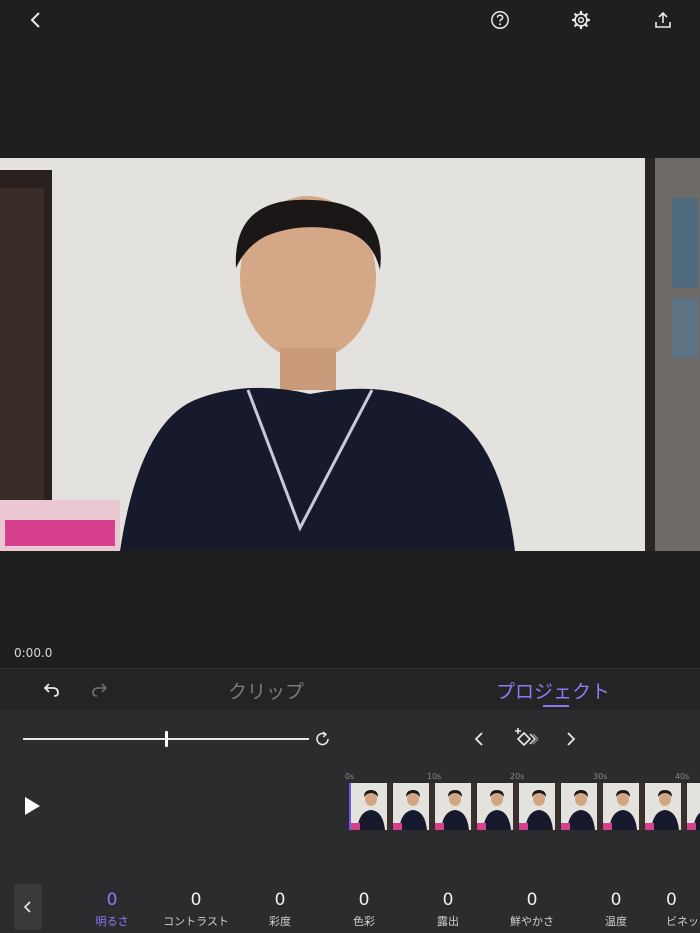 This screenshot has width=700, height=933. I want to click on back-button, so click(36, 20).